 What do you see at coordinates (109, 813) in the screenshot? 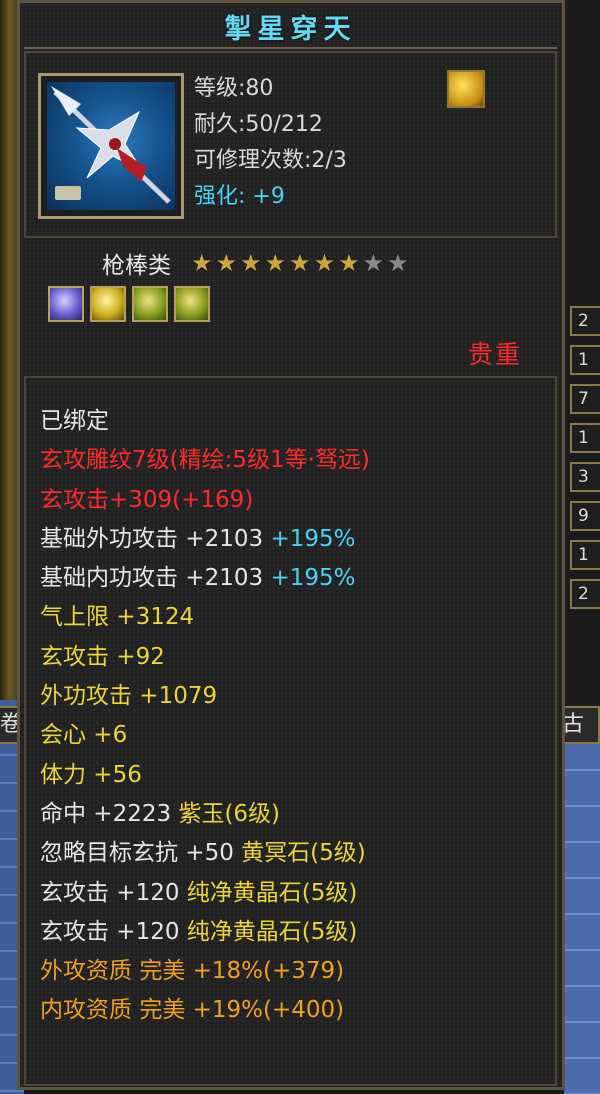
I see `attribute-text: 命中 +2223` at bounding box center [109, 813].